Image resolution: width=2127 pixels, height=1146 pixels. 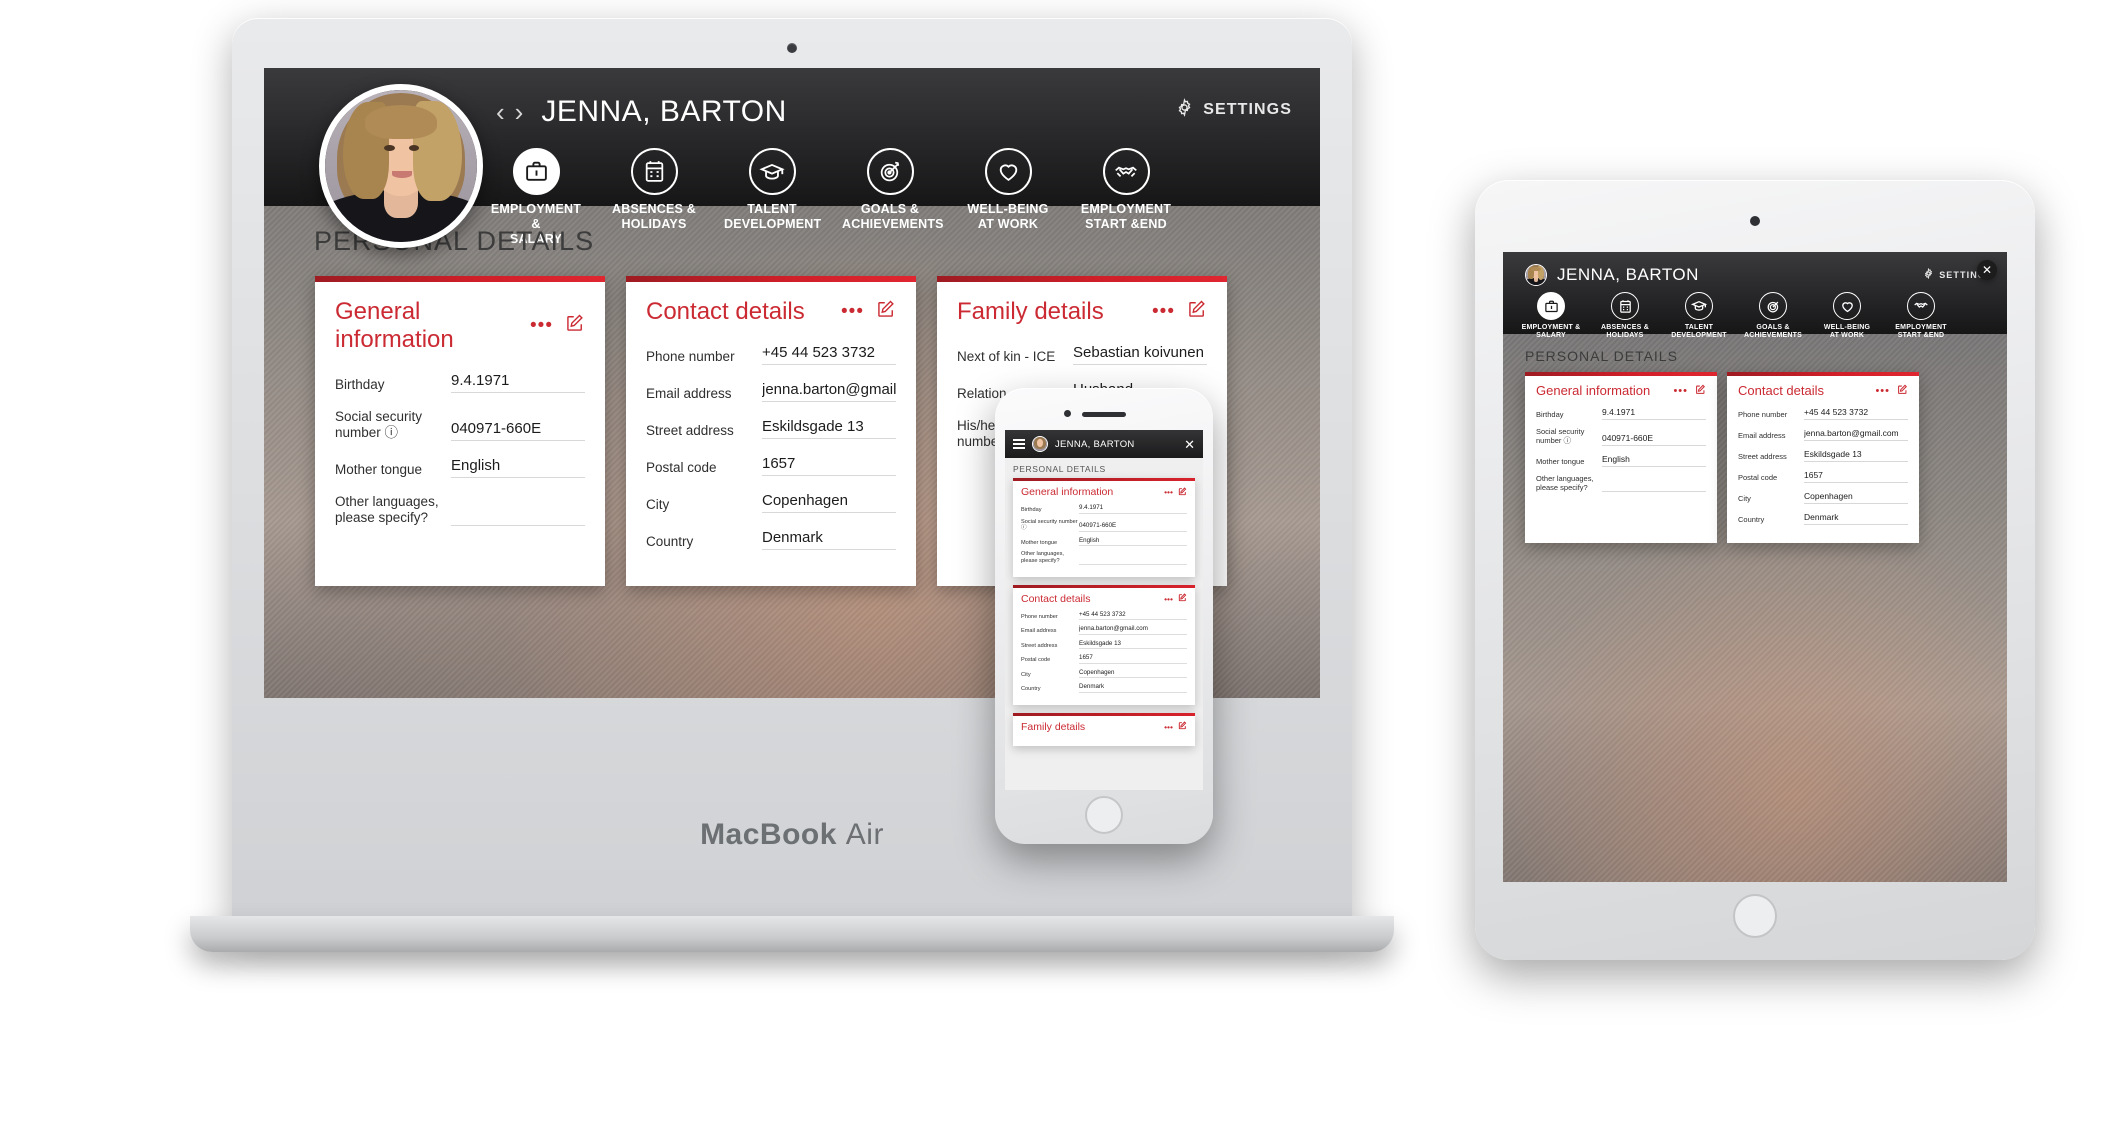 What do you see at coordinates (1175, 492) in the screenshot?
I see `card-actions: •••` at bounding box center [1175, 492].